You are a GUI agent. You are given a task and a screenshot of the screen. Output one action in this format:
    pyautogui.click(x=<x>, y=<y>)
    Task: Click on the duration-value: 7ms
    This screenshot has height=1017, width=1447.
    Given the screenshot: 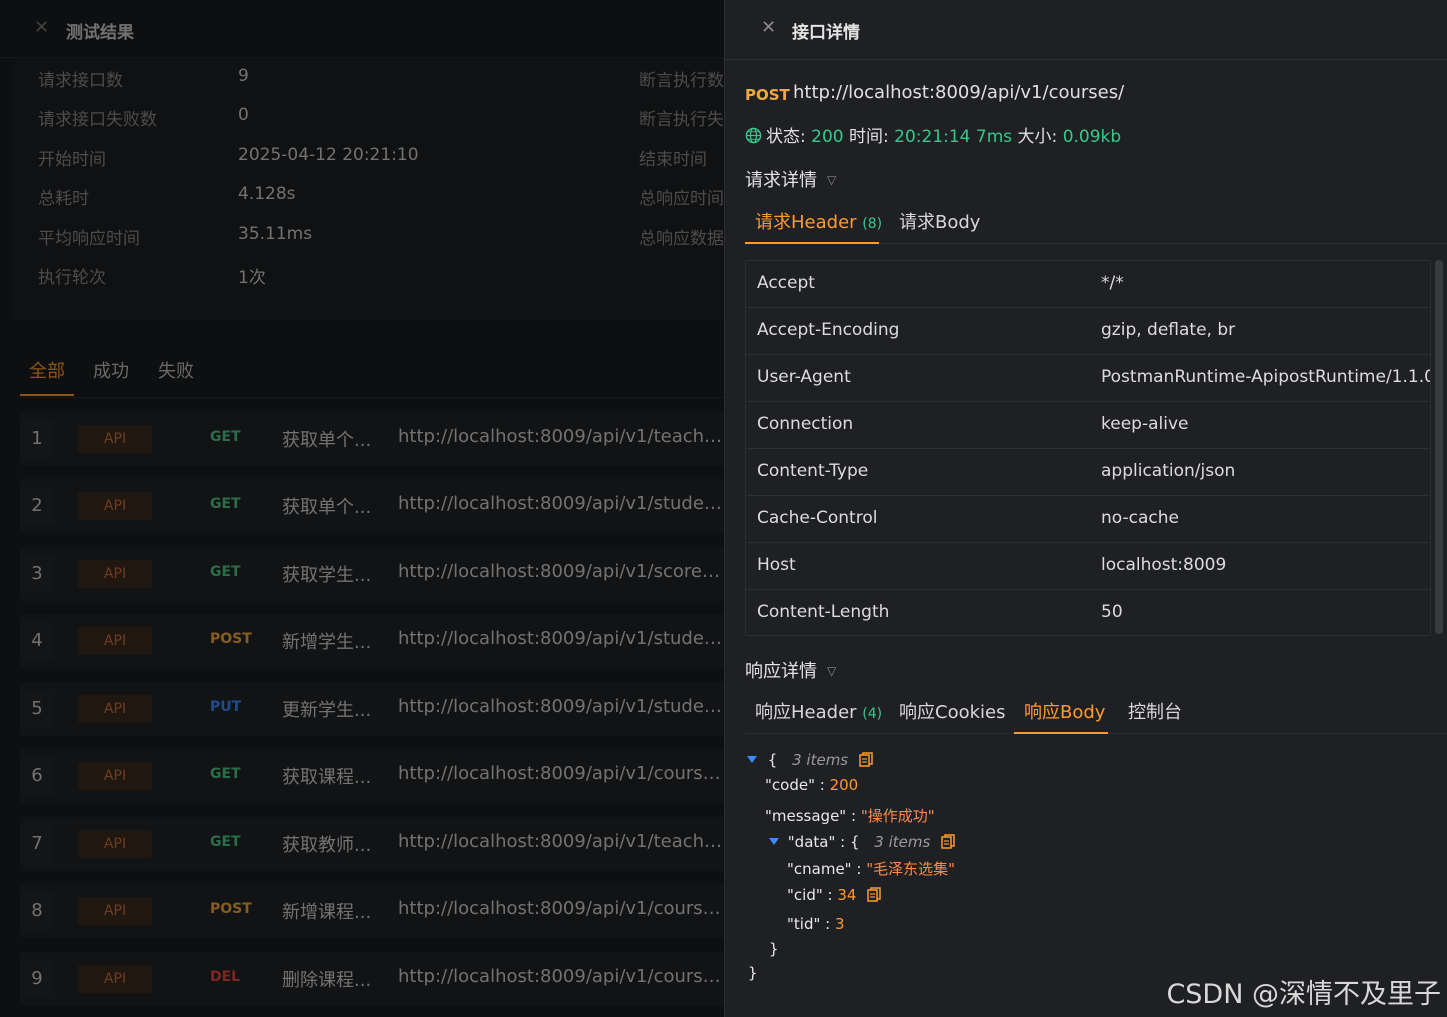 What is the action you would take?
    pyautogui.click(x=994, y=137)
    